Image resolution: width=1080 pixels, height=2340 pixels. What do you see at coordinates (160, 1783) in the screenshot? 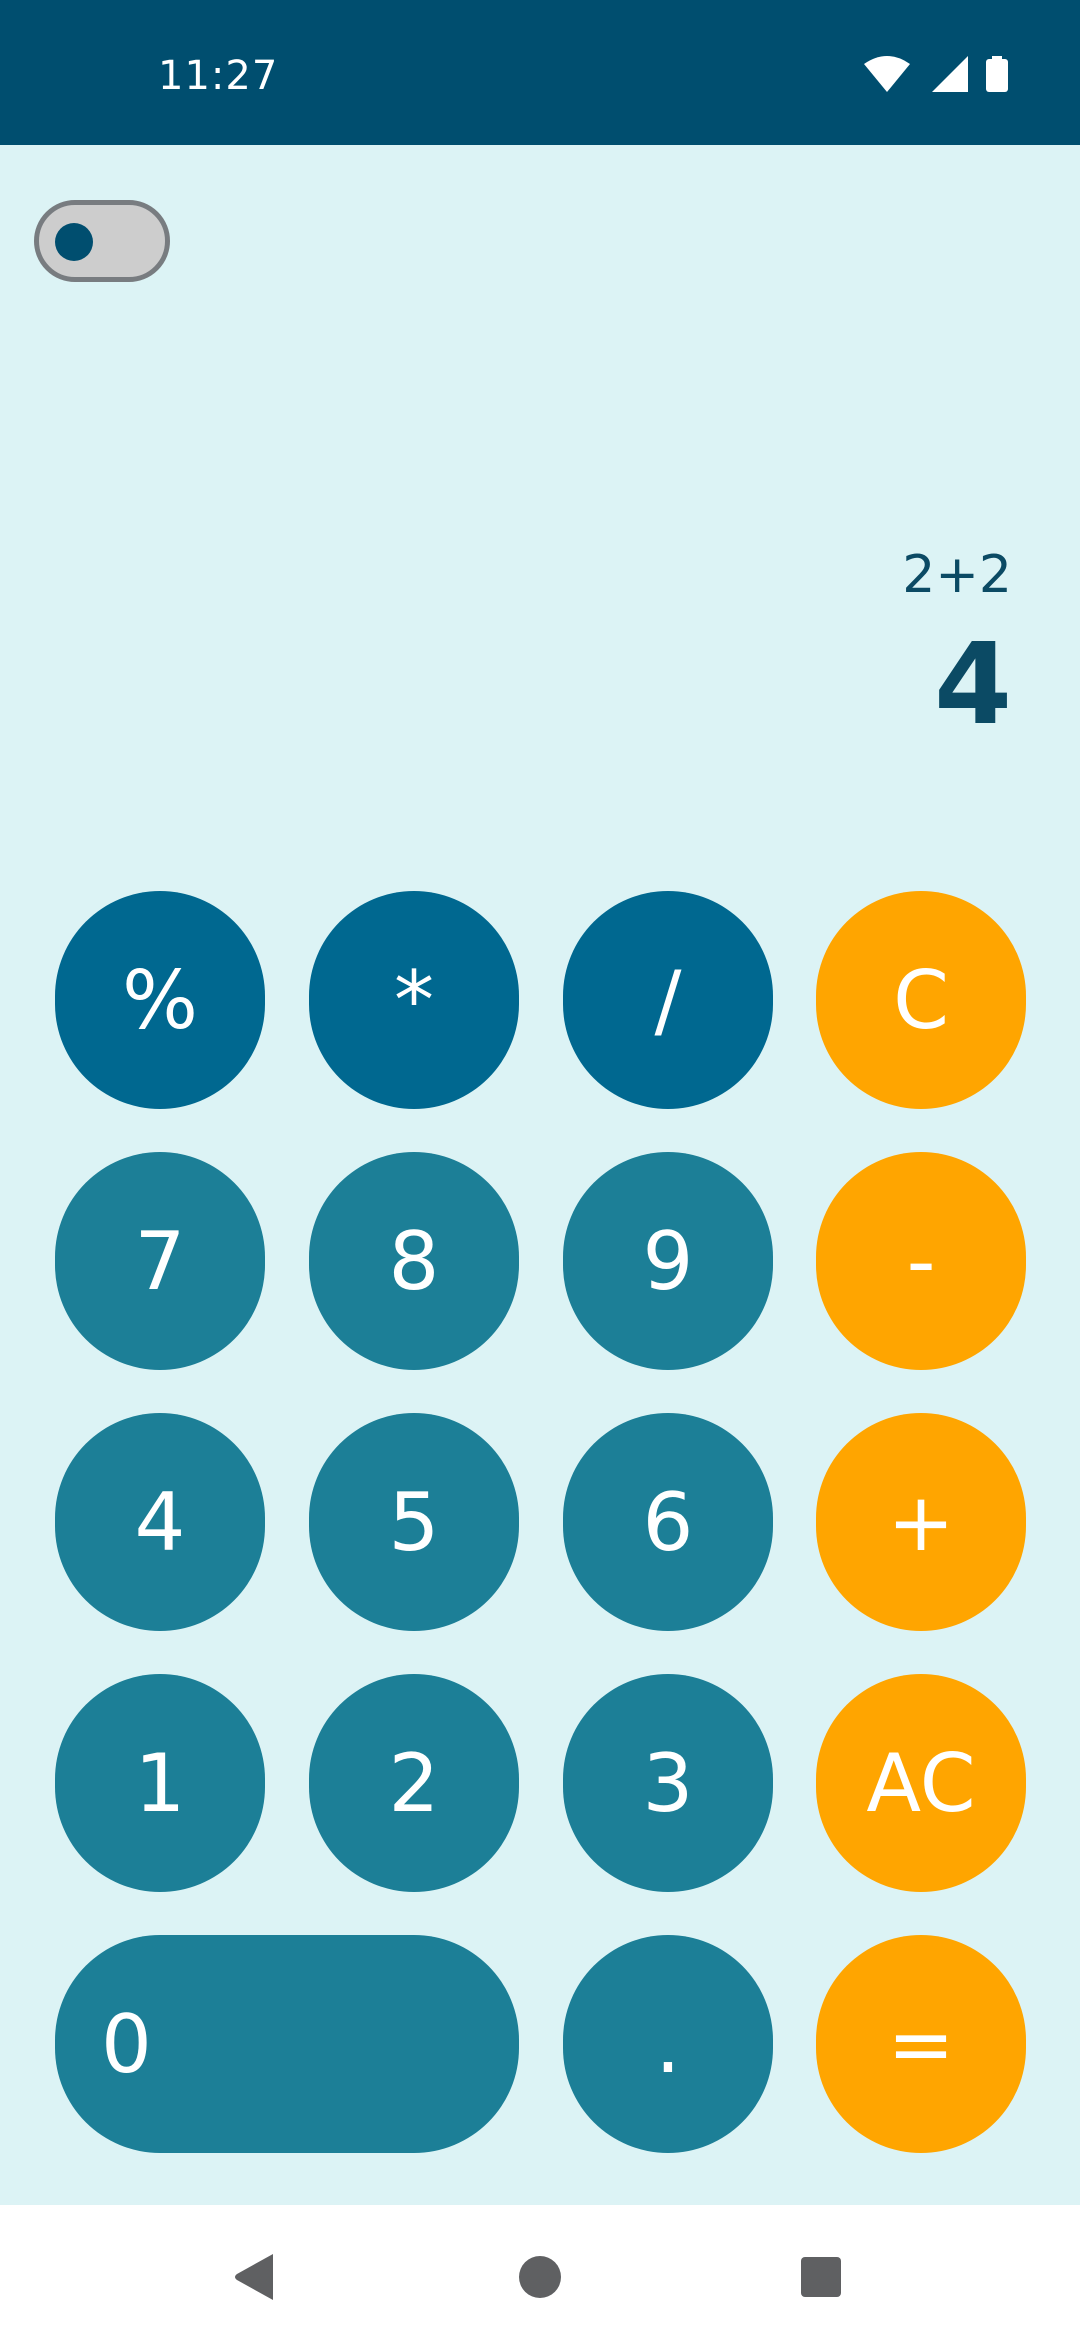
I see `digit-1-button: 1` at bounding box center [160, 1783].